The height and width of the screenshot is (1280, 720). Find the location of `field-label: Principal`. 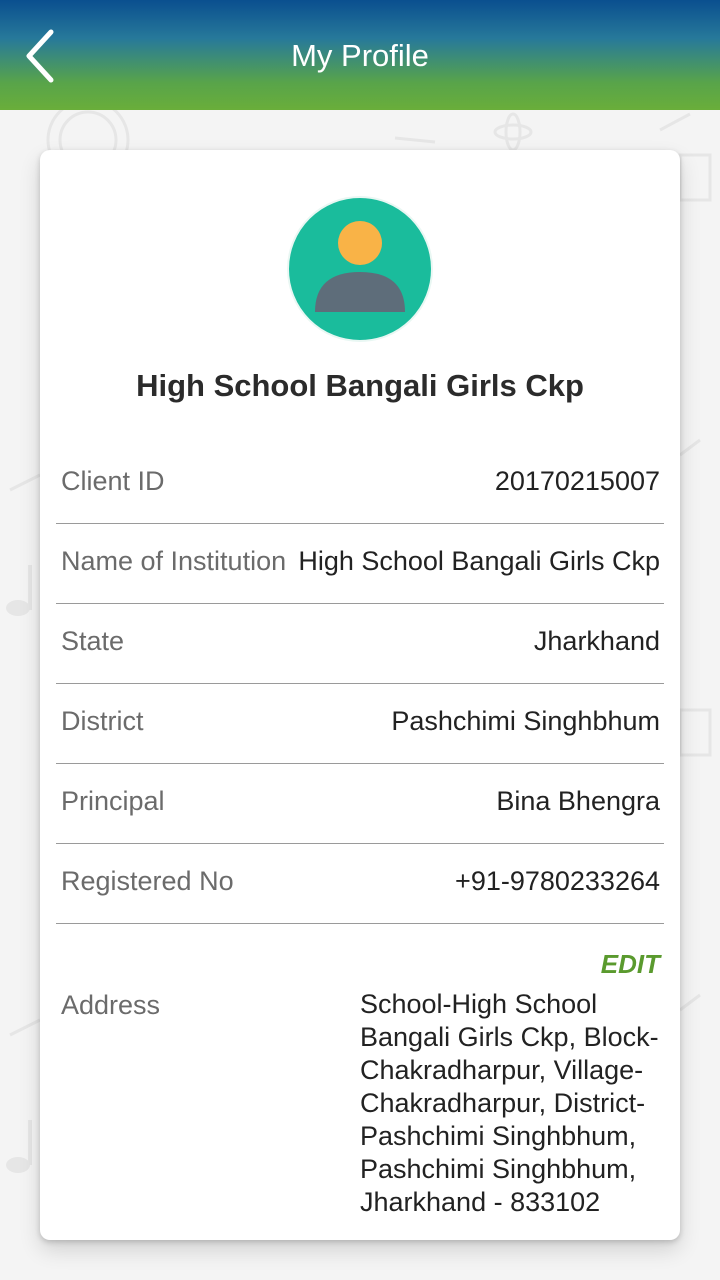

field-label: Principal is located at coordinates (113, 801).